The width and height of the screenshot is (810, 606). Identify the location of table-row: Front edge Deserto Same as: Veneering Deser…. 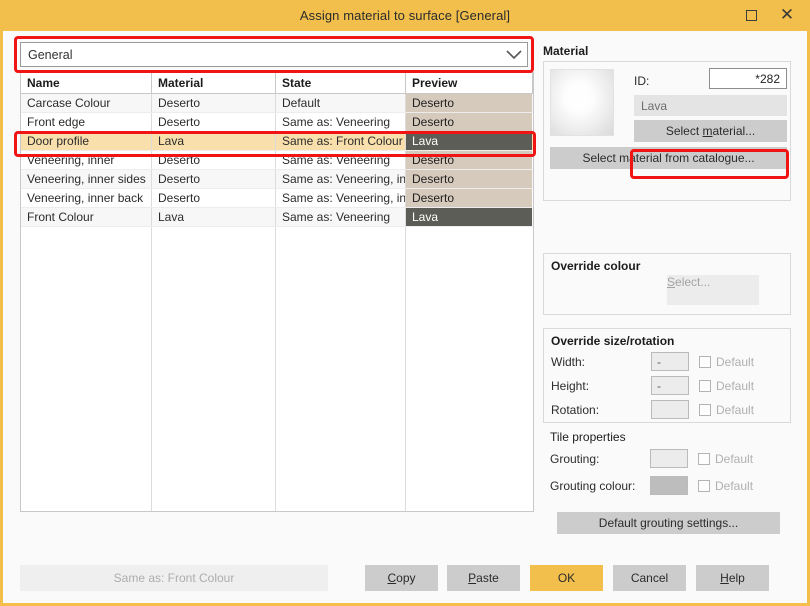
(277, 122).